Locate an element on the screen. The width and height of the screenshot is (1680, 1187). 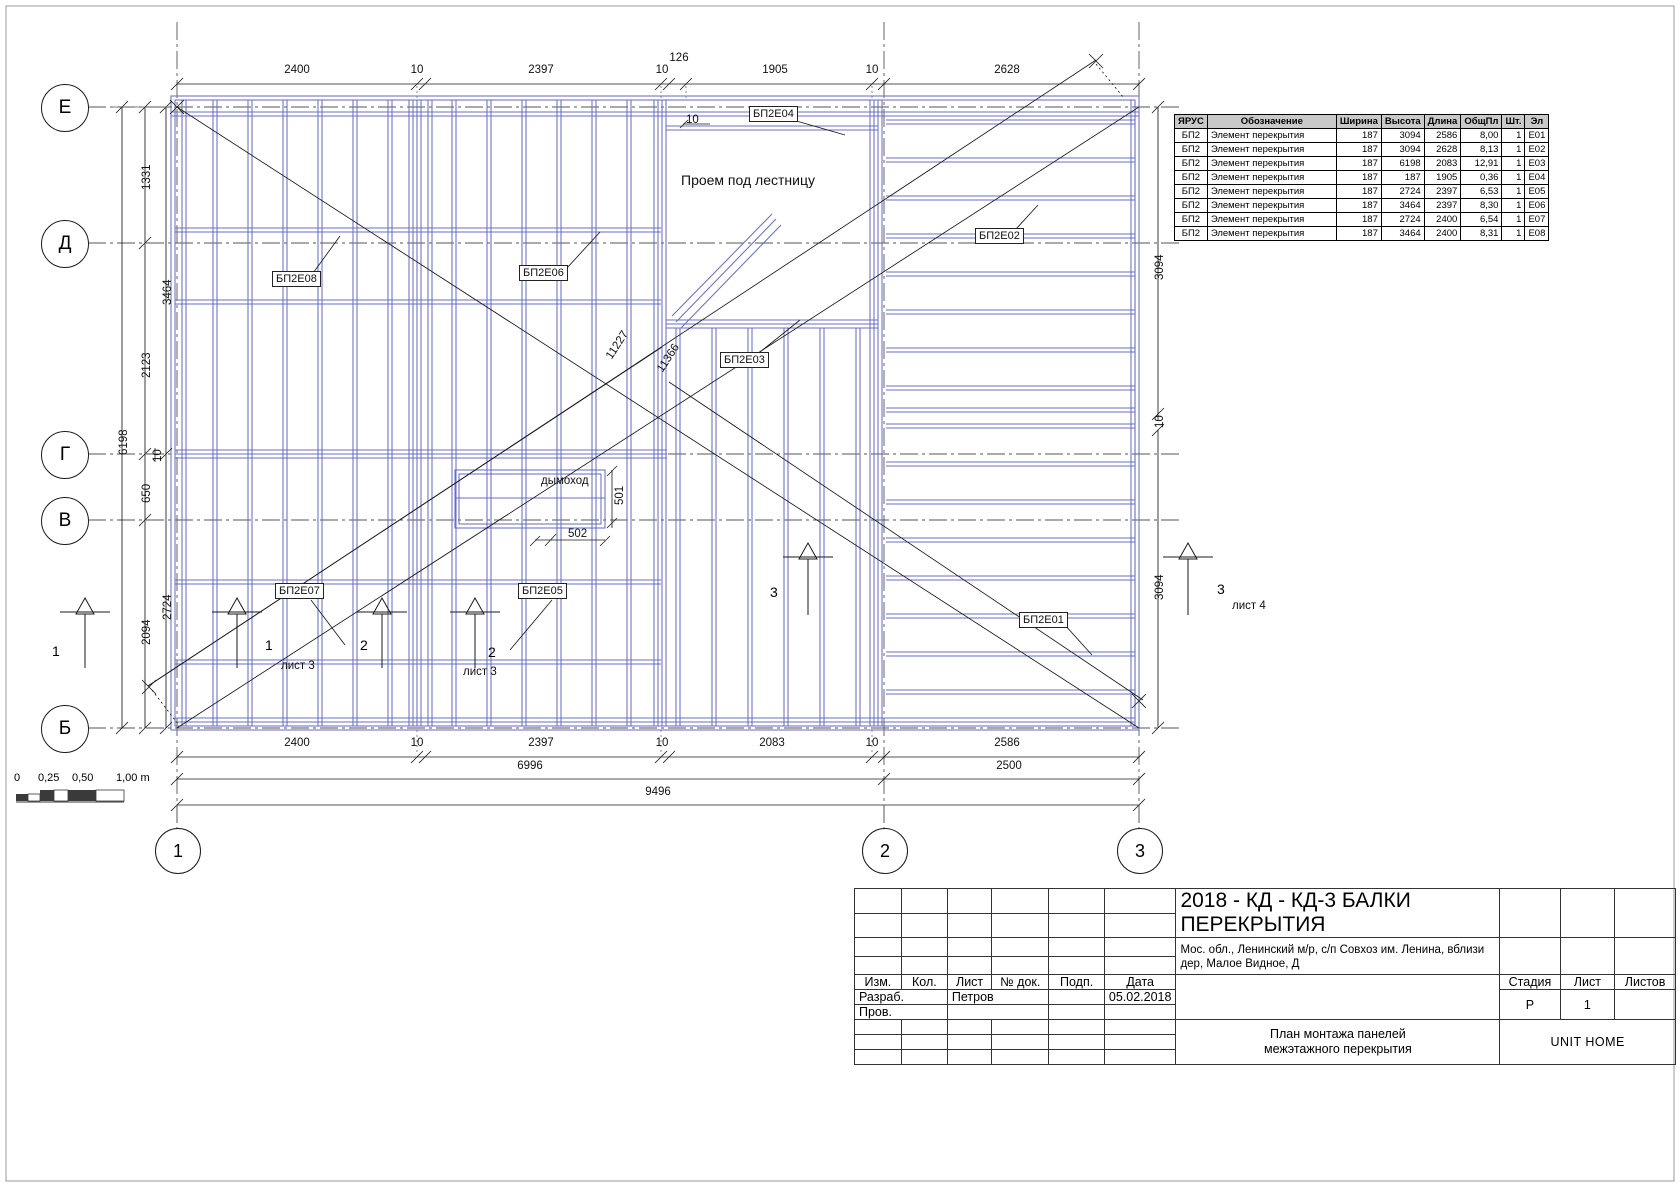
grid-label: 1 is located at coordinates (177, 850).